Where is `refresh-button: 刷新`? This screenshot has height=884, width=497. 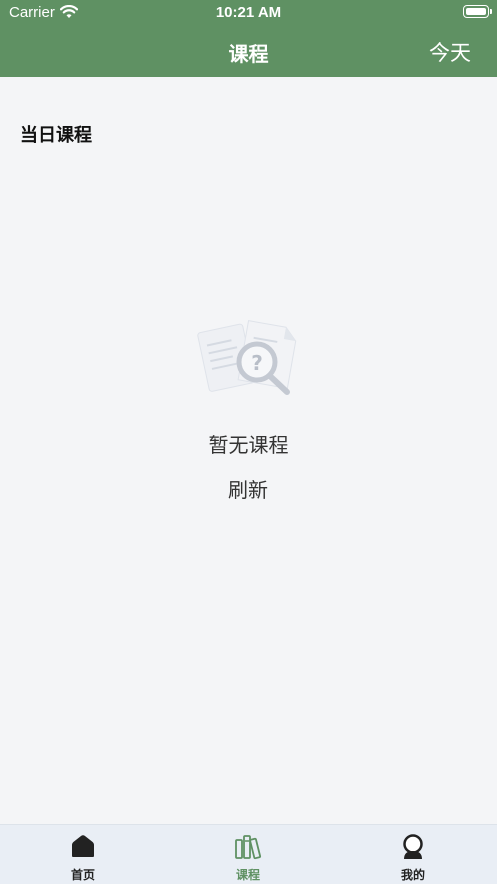
refresh-button: 刷新 is located at coordinates (248, 490).